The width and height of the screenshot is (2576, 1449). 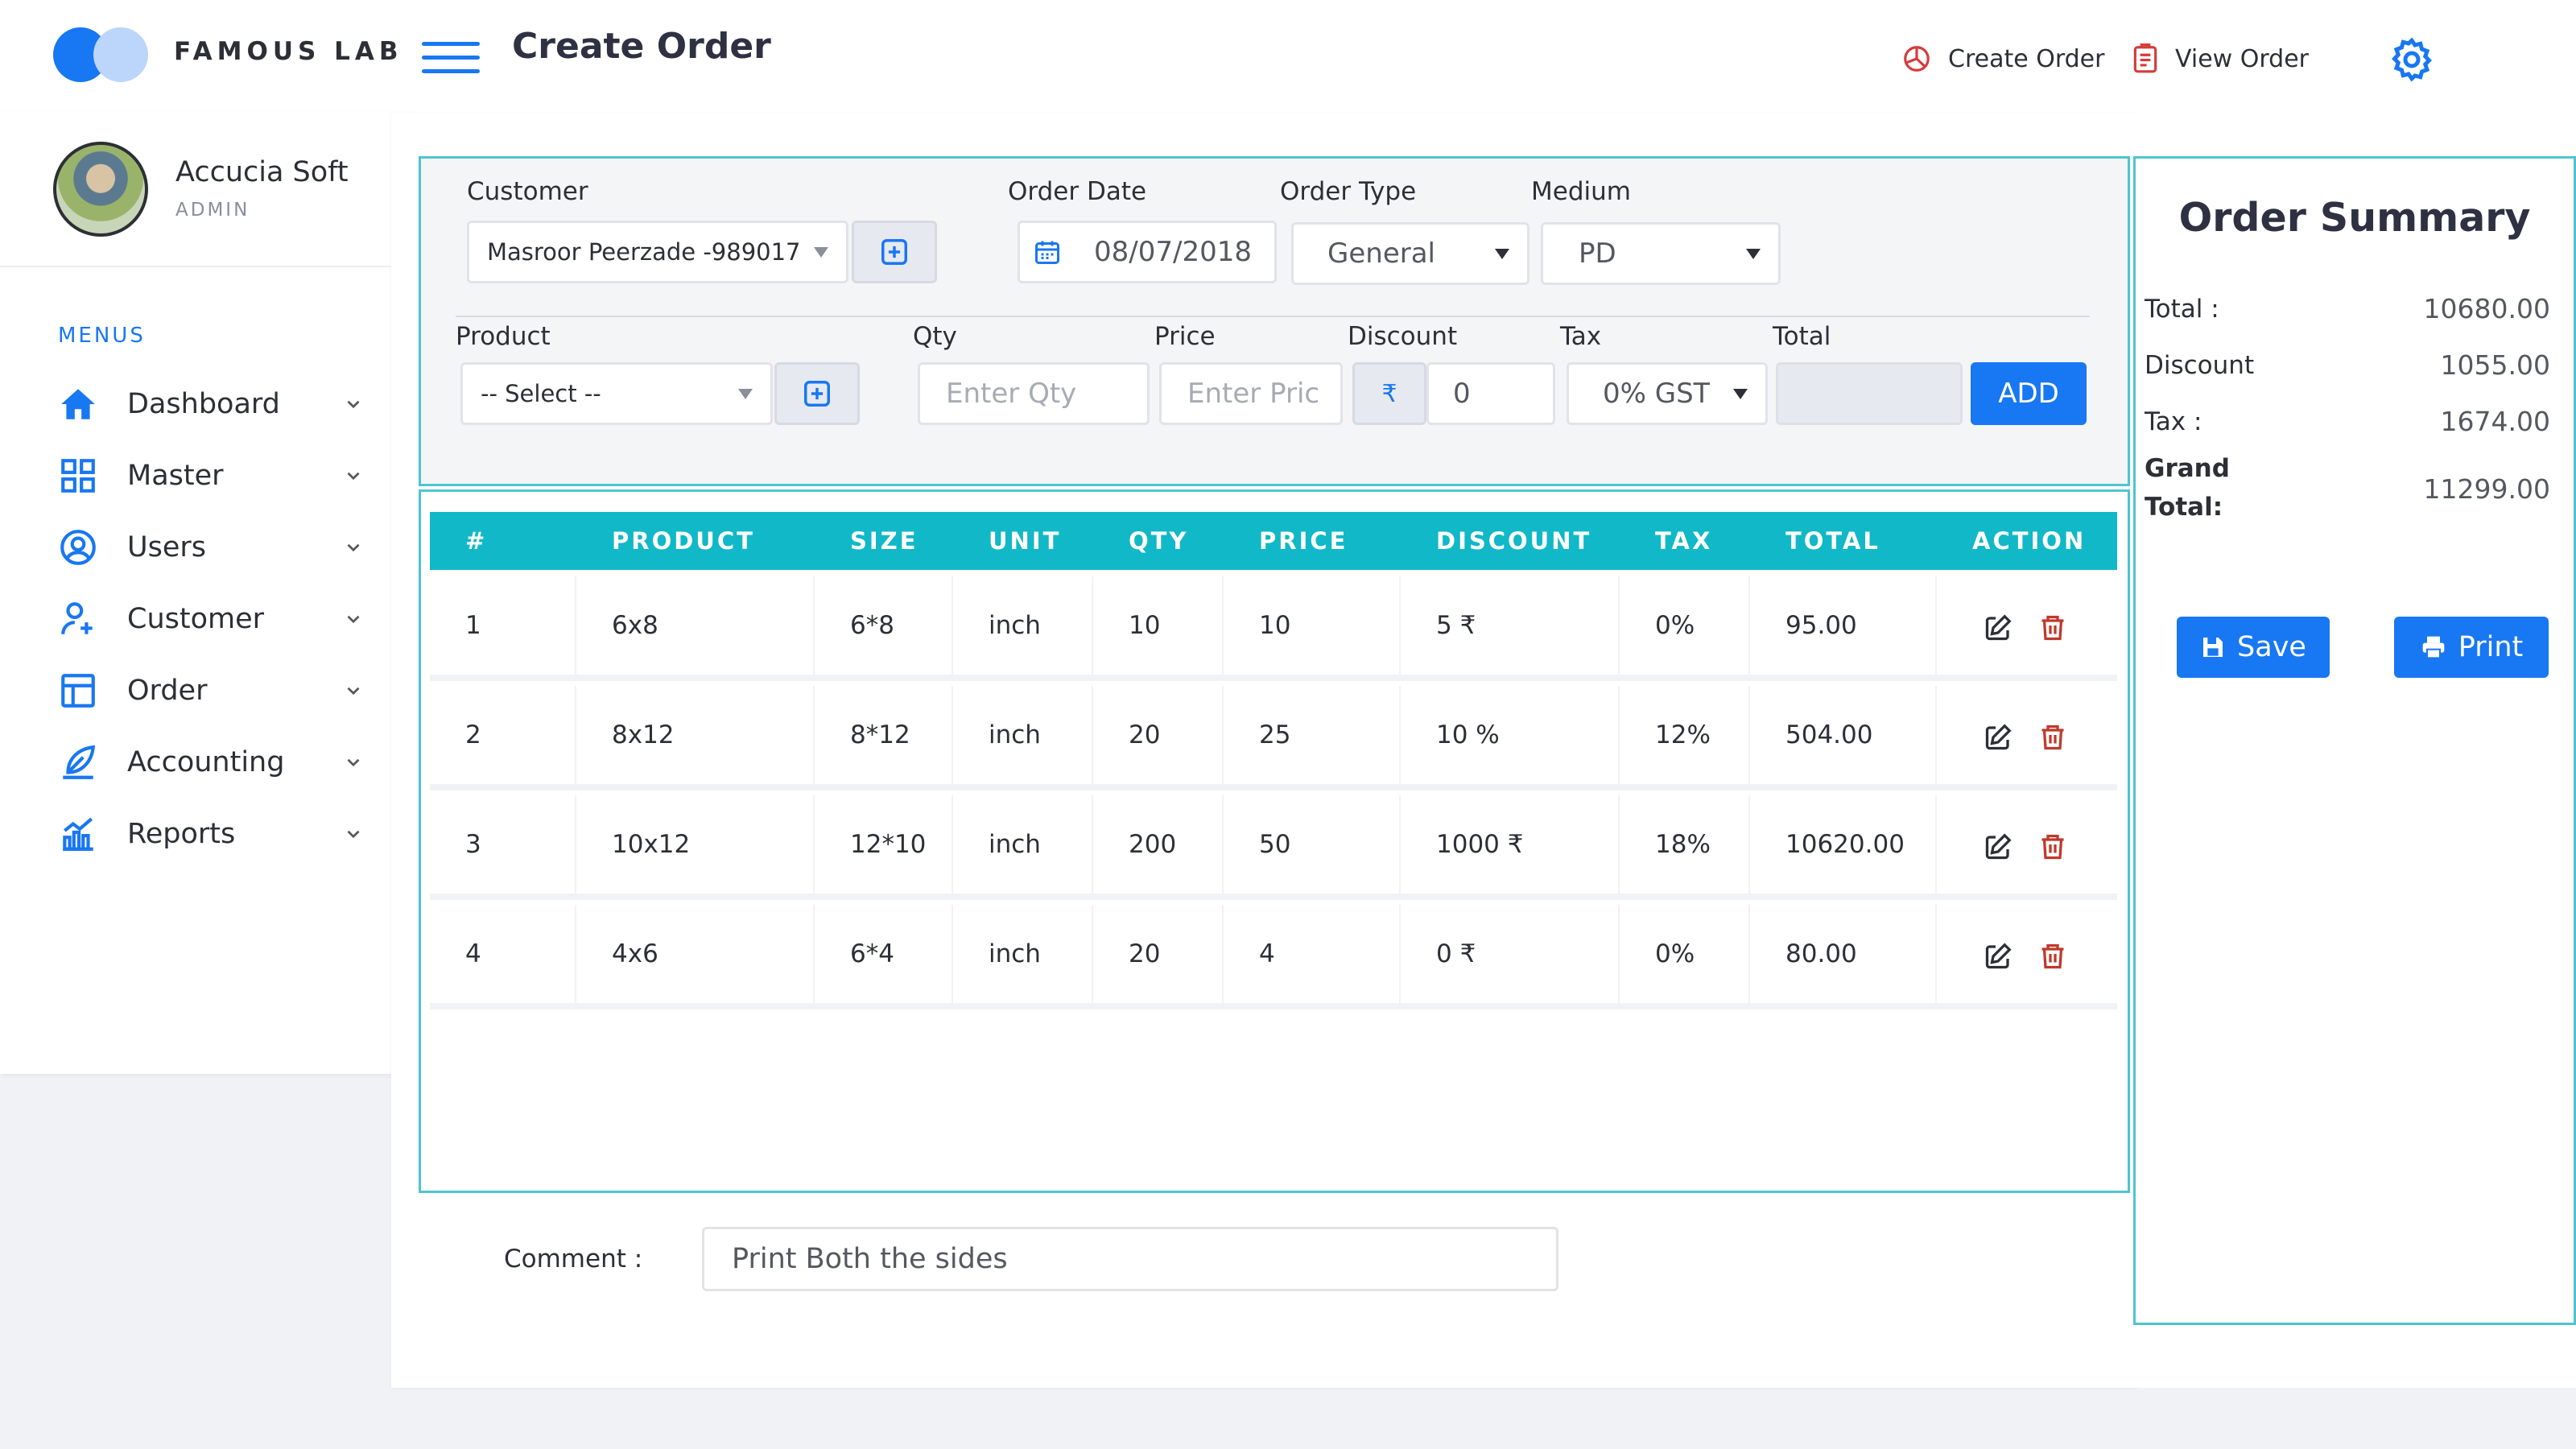 I want to click on logo-mark-secondary, so click(x=121, y=54).